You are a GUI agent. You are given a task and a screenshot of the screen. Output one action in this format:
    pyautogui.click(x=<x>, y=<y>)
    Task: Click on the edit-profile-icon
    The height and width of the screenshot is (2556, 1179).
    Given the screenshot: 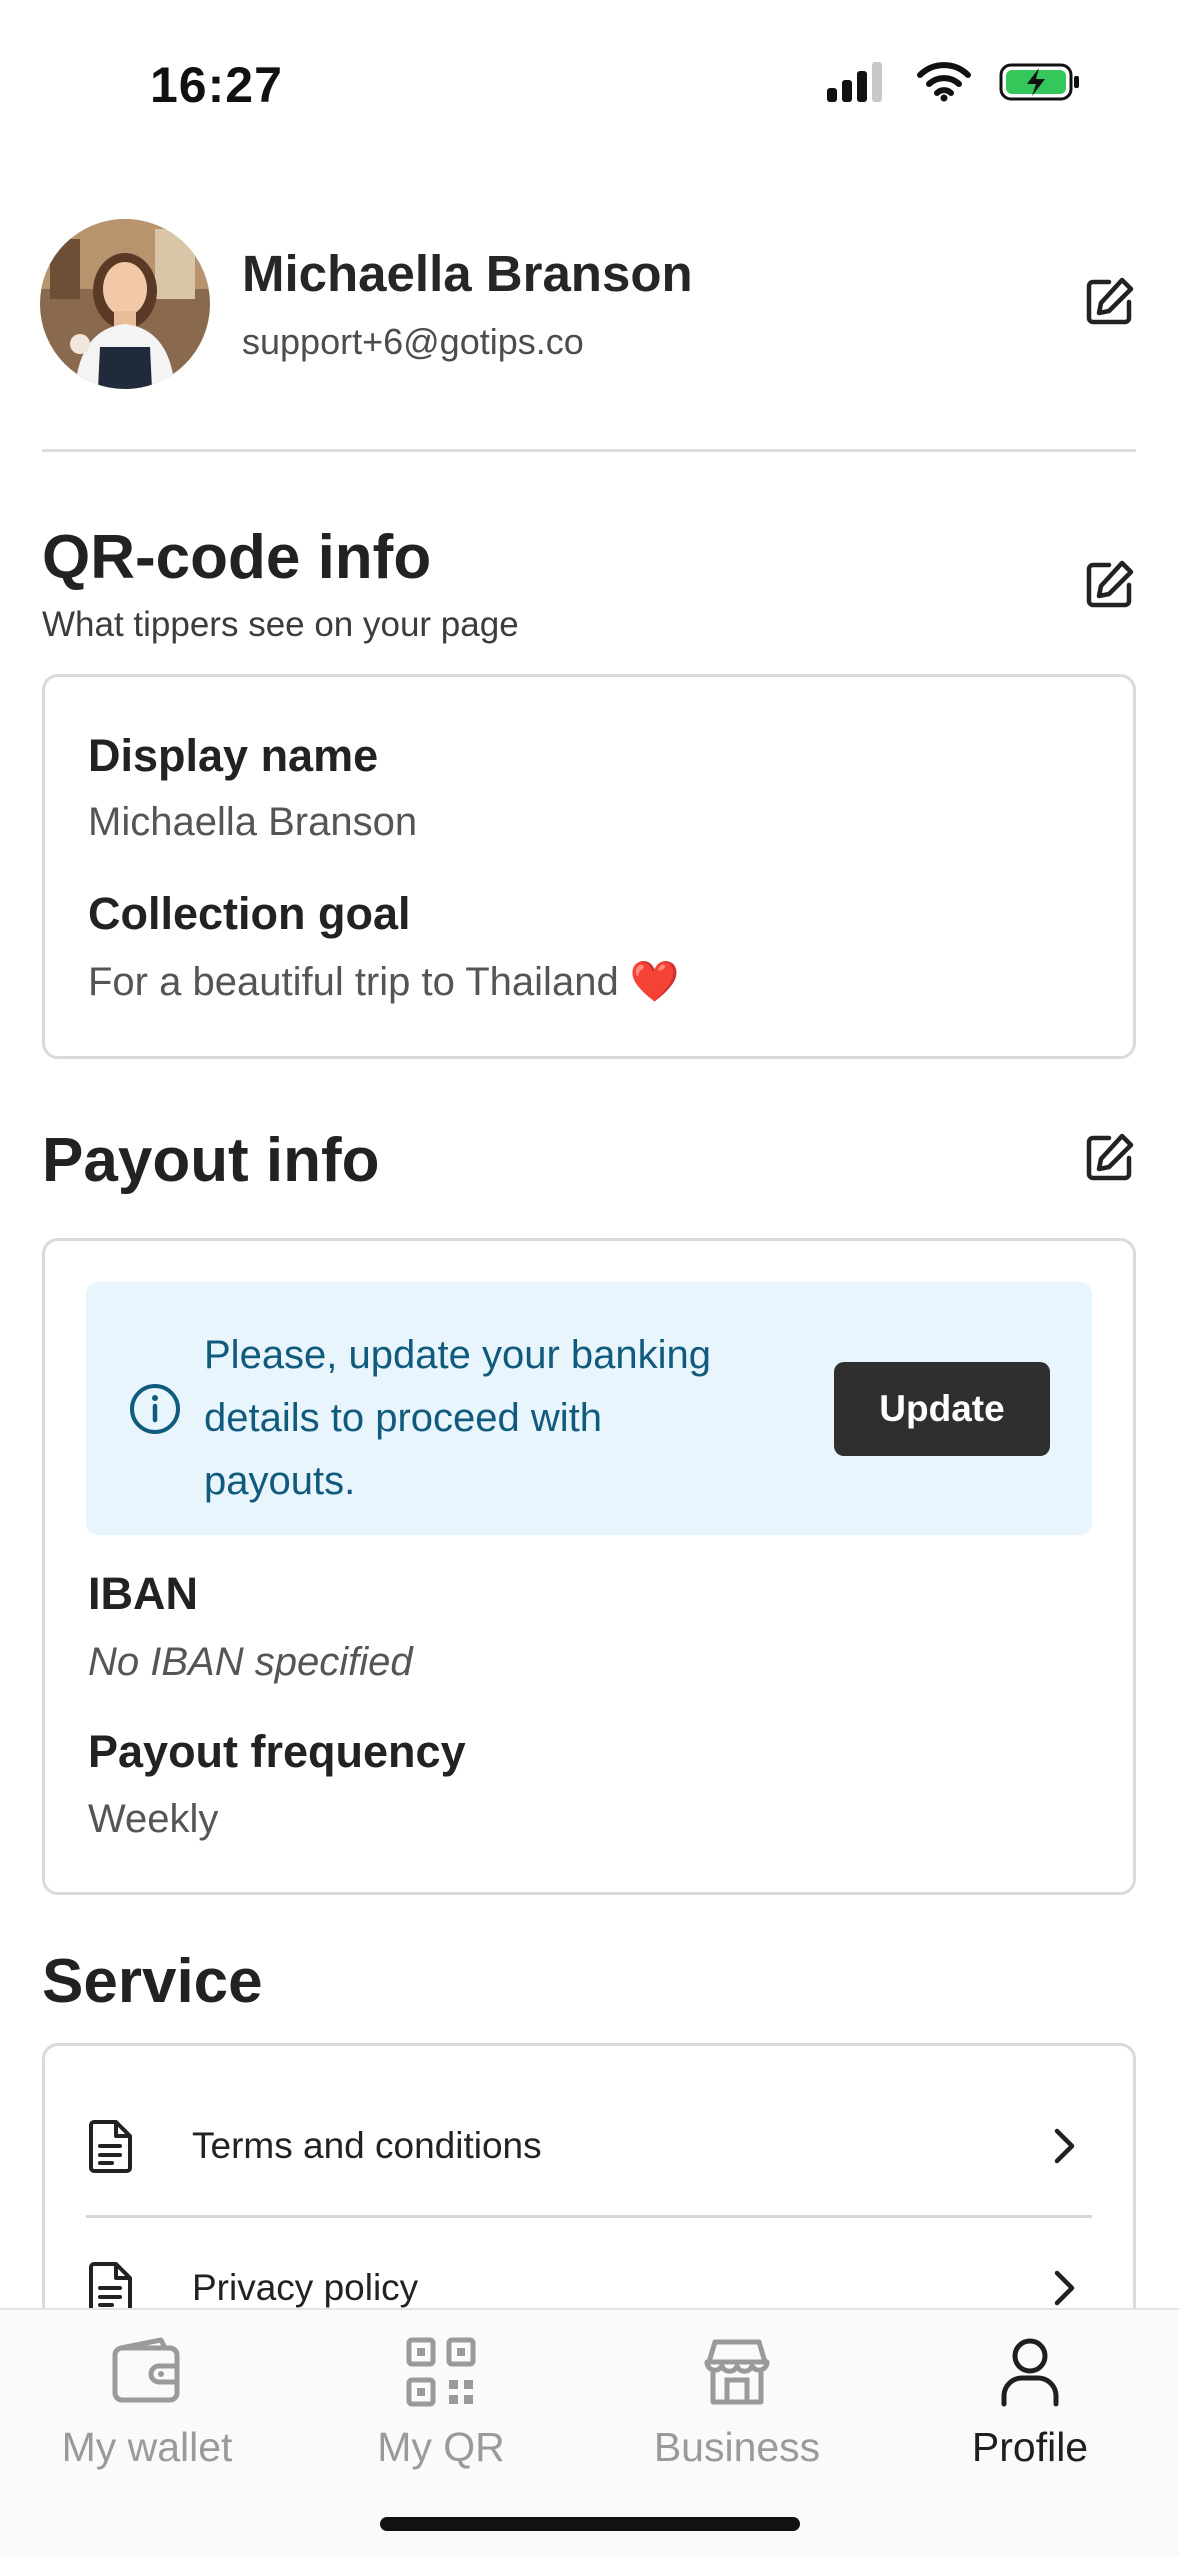 What is the action you would take?
    pyautogui.click(x=1109, y=302)
    